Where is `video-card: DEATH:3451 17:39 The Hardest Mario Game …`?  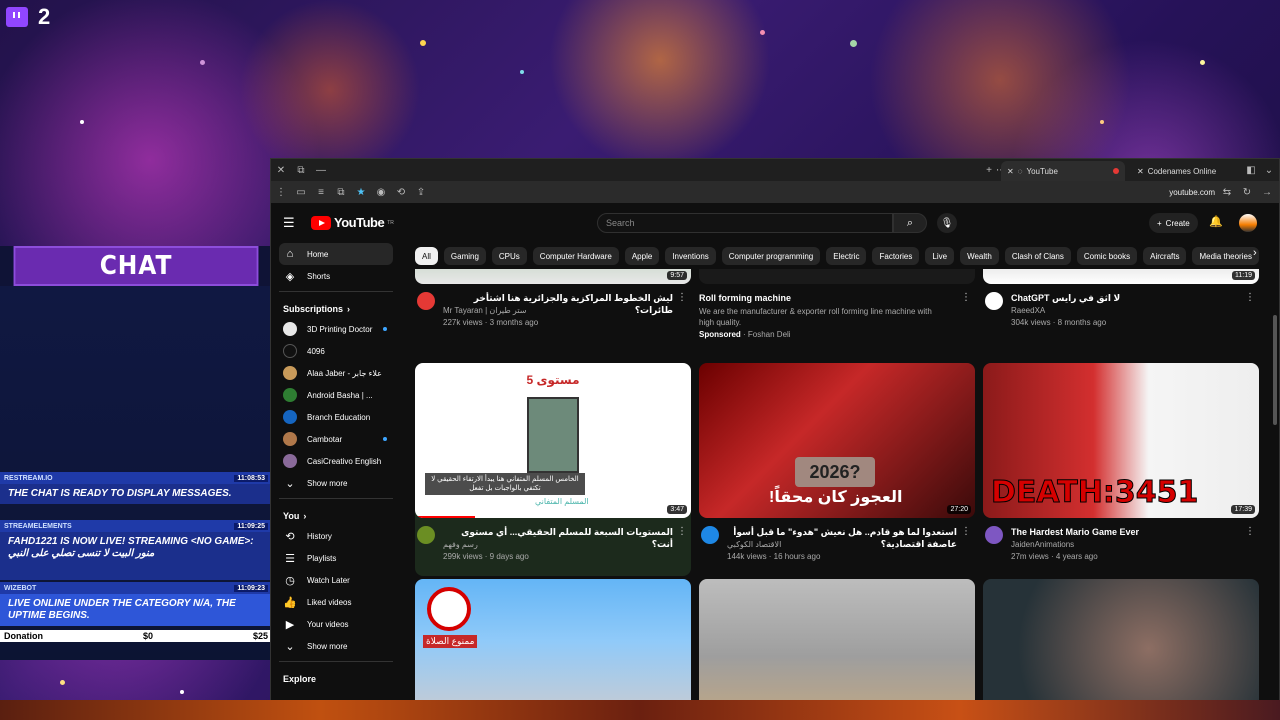 video-card: DEATH:3451 17:39 The Hardest Mario Game … is located at coordinates (1121, 469).